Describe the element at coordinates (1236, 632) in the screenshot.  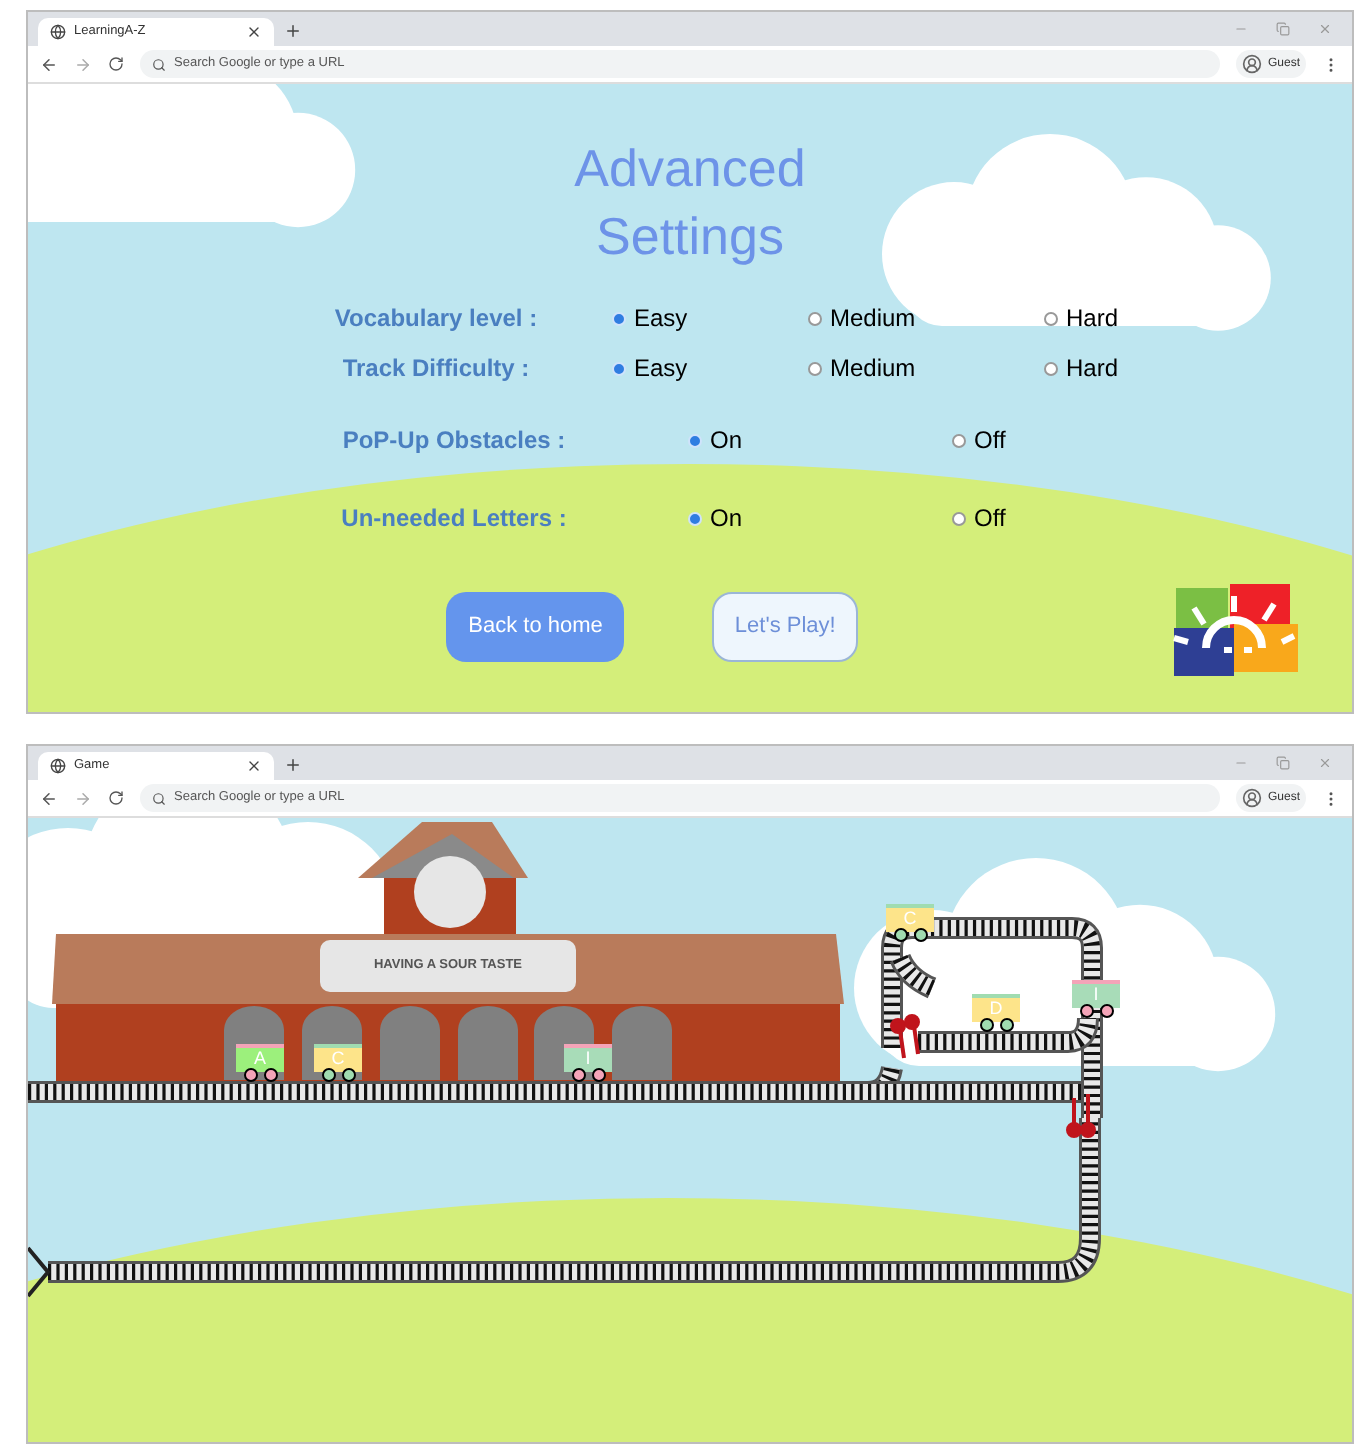
I see `logo-icon` at that location.